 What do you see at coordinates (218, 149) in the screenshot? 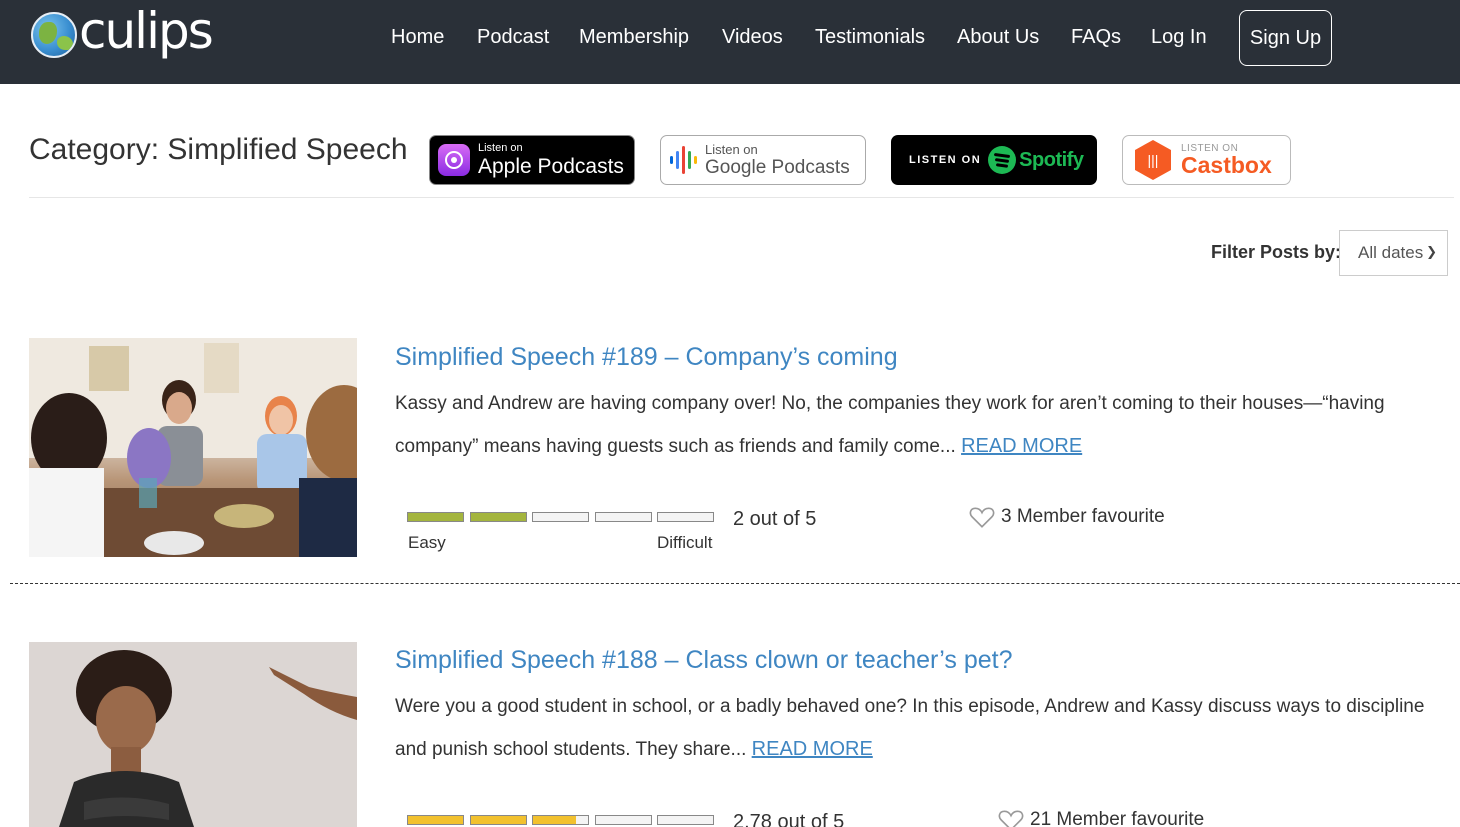
I see `page-title: Category: Simplified Speech` at bounding box center [218, 149].